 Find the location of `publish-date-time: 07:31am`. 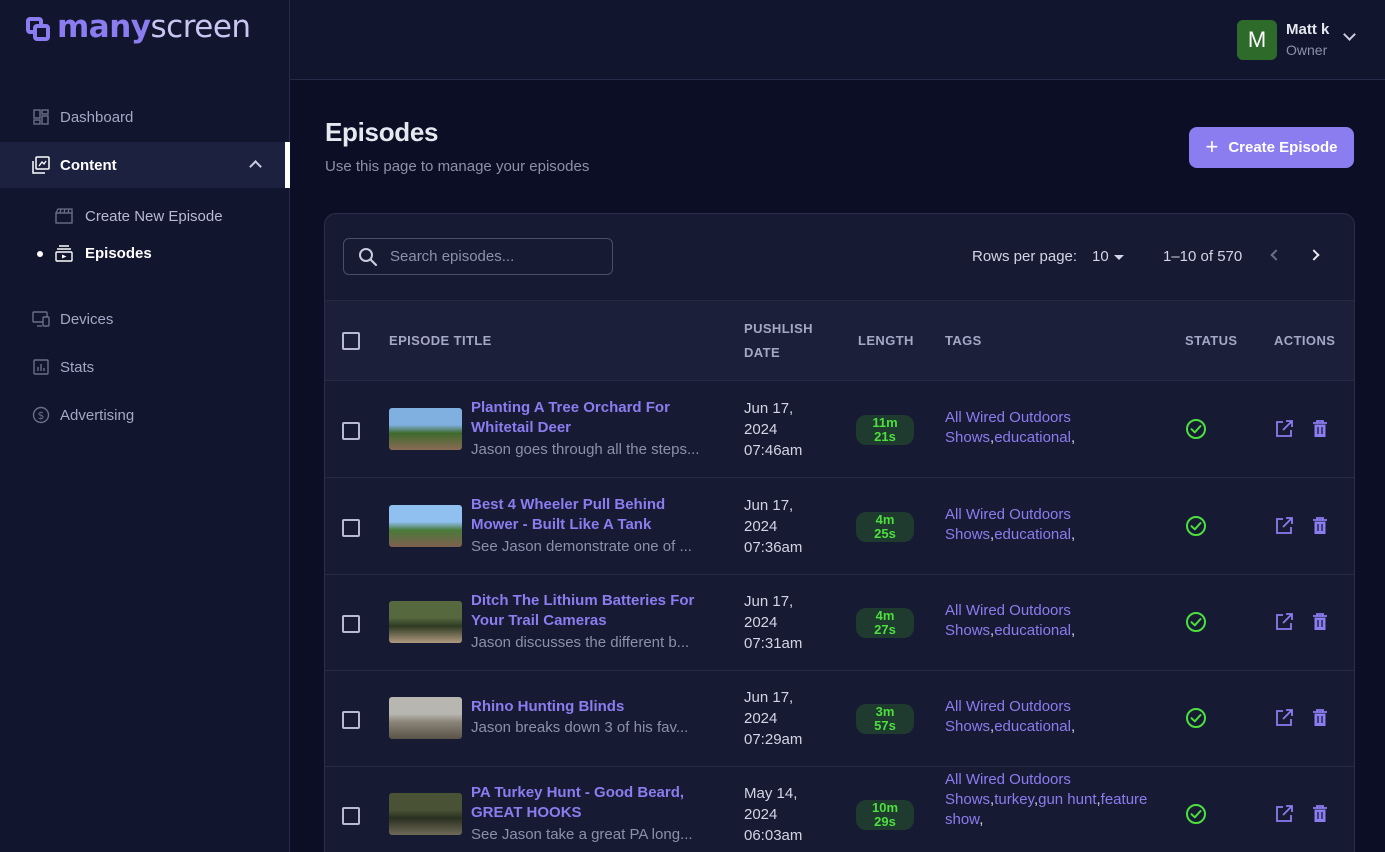

publish-date-time: 07:31am is located at coordinates (773, 643).